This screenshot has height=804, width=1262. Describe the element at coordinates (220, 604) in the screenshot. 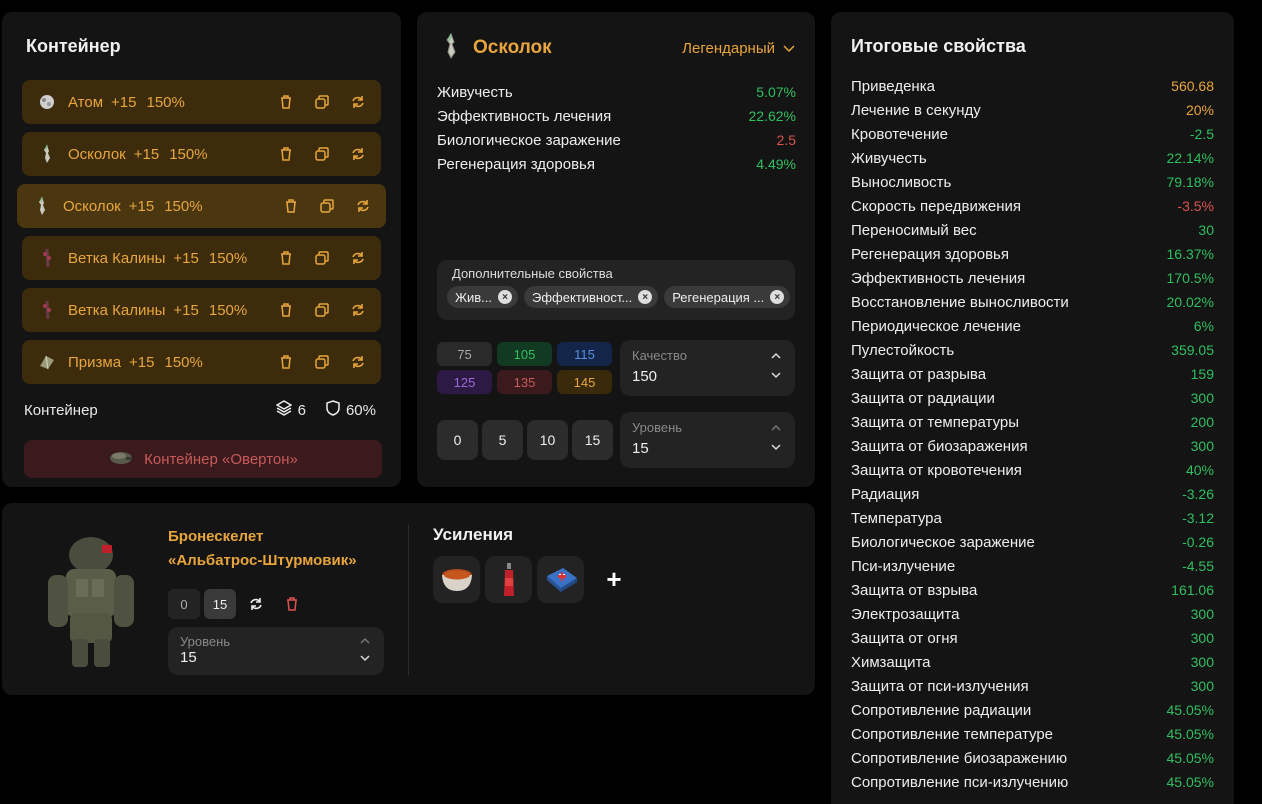

I see `armor-level-15-button: 15` at that location.